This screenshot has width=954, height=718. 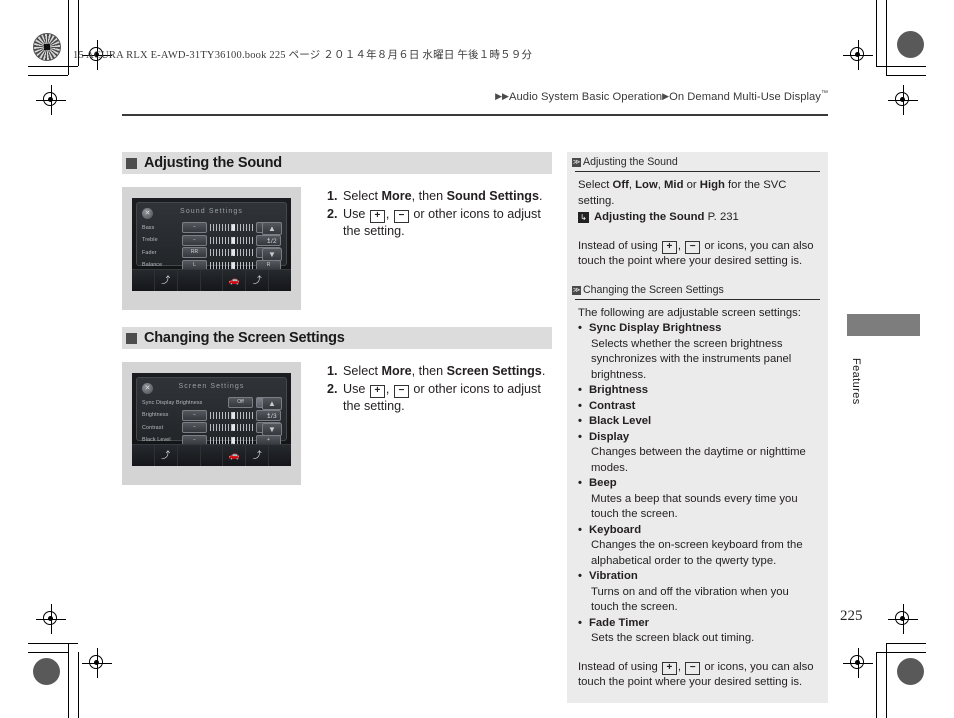 What do you see at coordinates (444, 371) in the screenshot?
I see `step-text: Select More, then Screen Settings.` at bounding box center [444, 371].